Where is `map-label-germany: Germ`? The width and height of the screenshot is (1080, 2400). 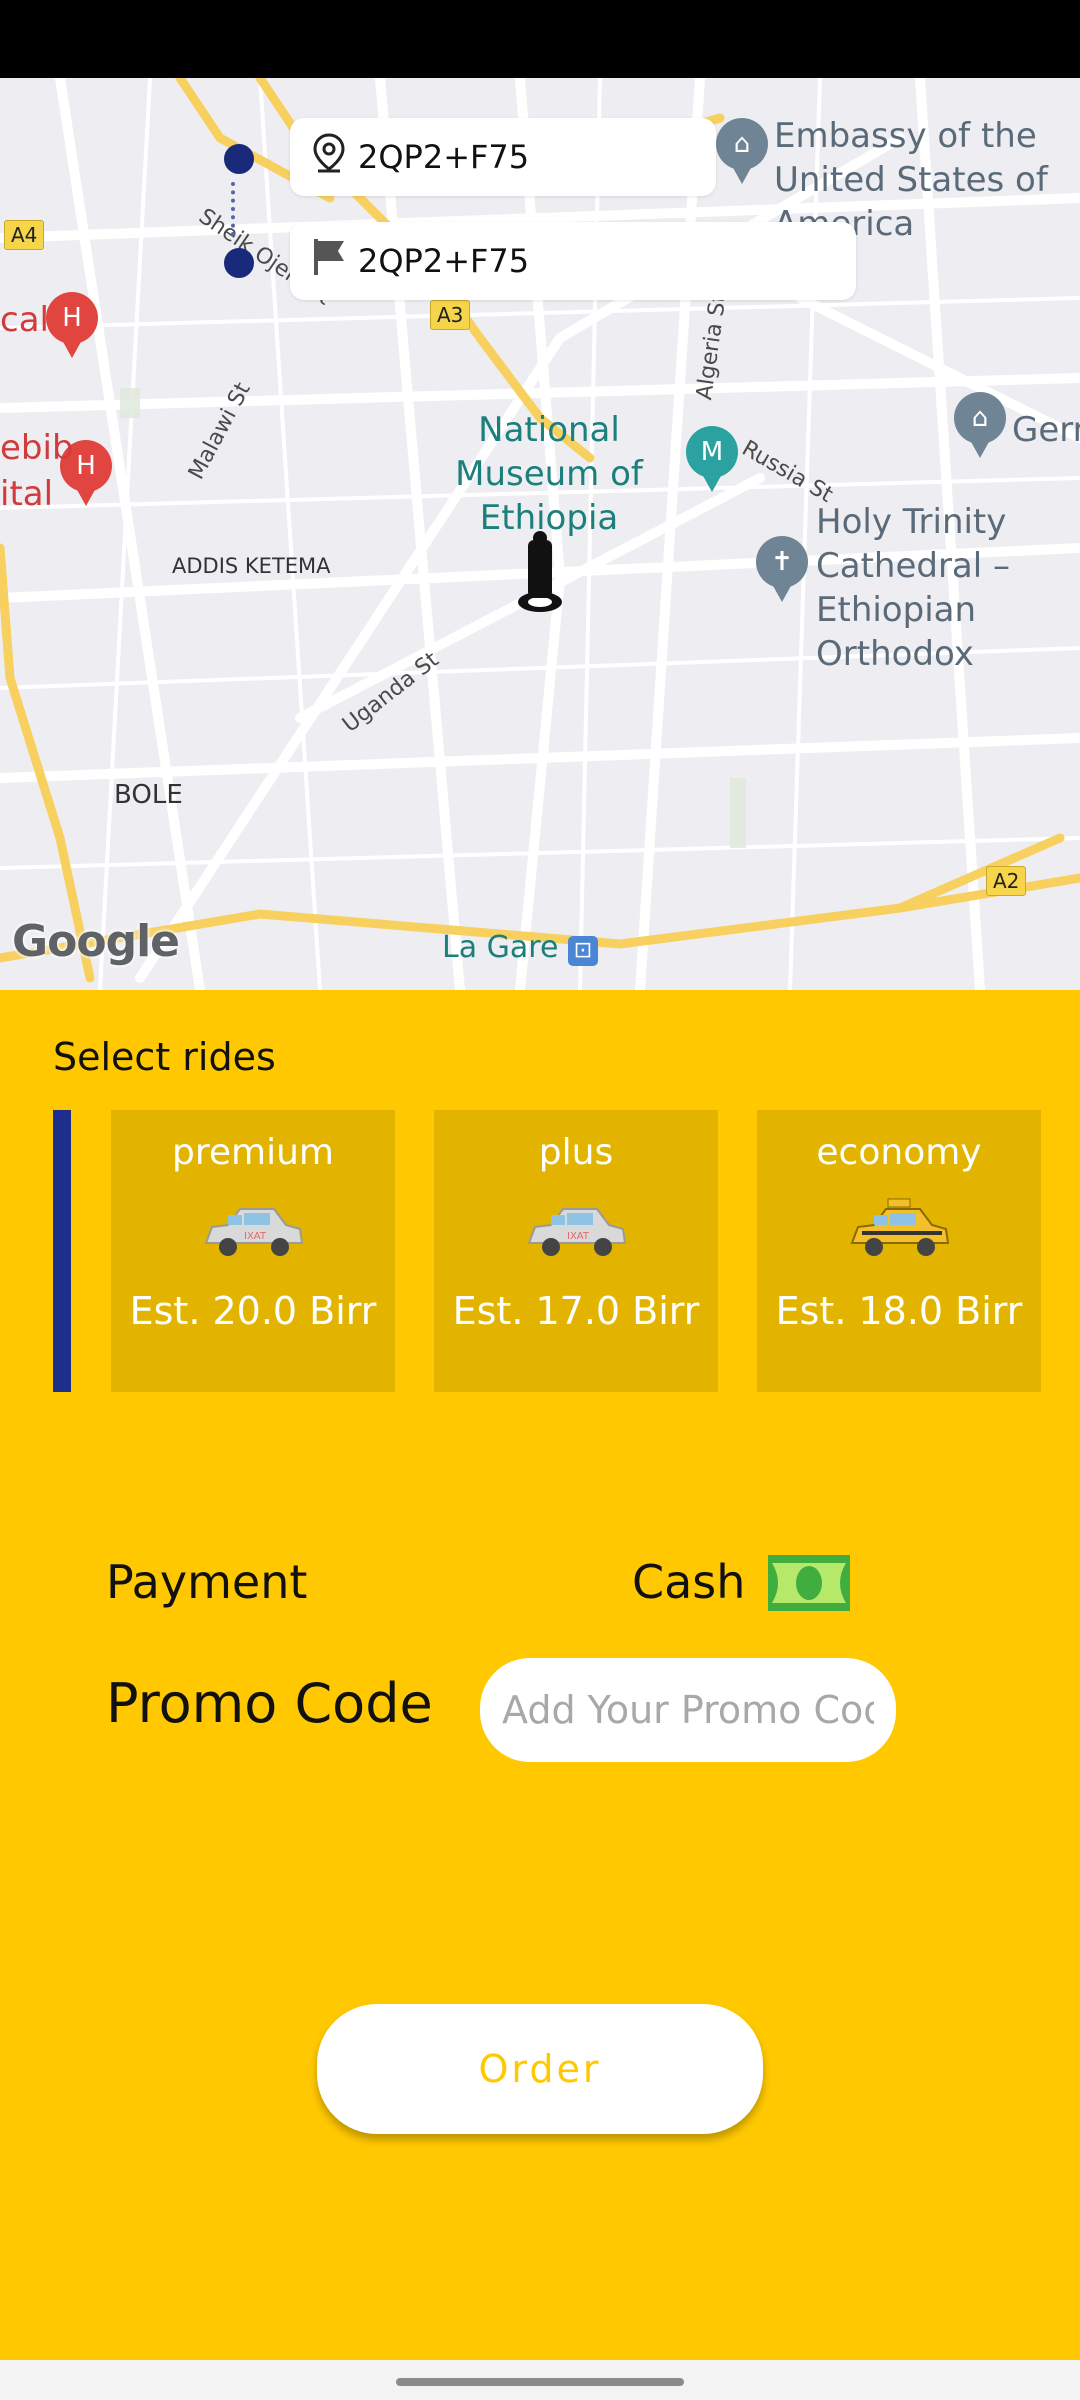 map-label-germany: Germ is located at coordinates (1046, 430).